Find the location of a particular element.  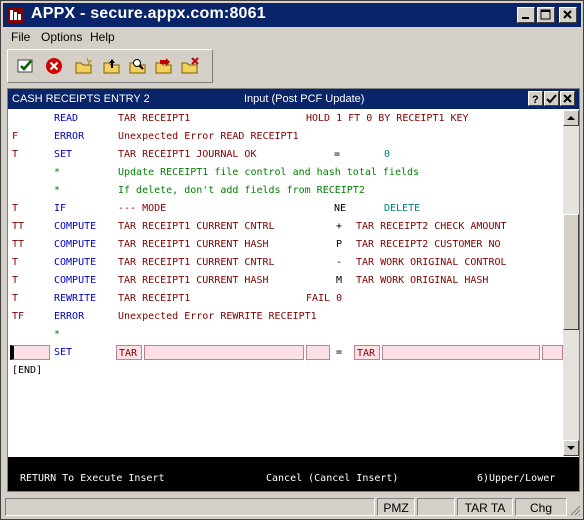

maximize-icon is located at coordinates (545, 14).